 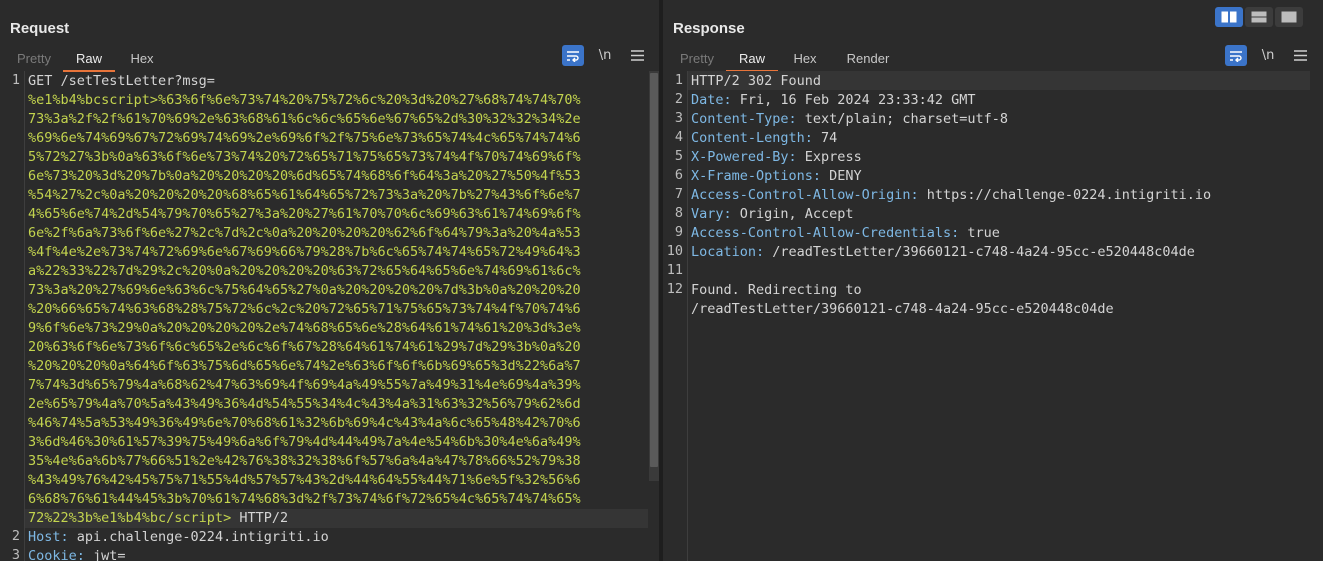 What do you see at coordinates (752, 138) in the screenshot?
I see `header-name: Content-Length:` at bounding box center [752, 138].